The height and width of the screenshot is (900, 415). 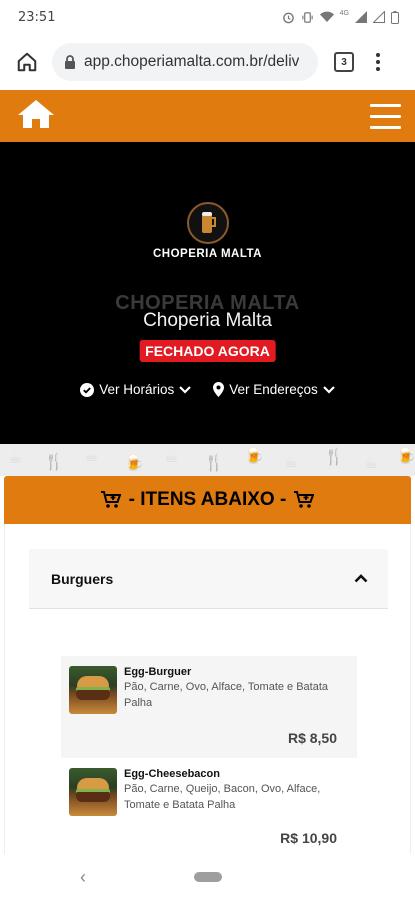 What do you see at coordinates (308, 838) in the screenshot?
I see `product-price: R$ 10,90` at bounding box center [308, 838].